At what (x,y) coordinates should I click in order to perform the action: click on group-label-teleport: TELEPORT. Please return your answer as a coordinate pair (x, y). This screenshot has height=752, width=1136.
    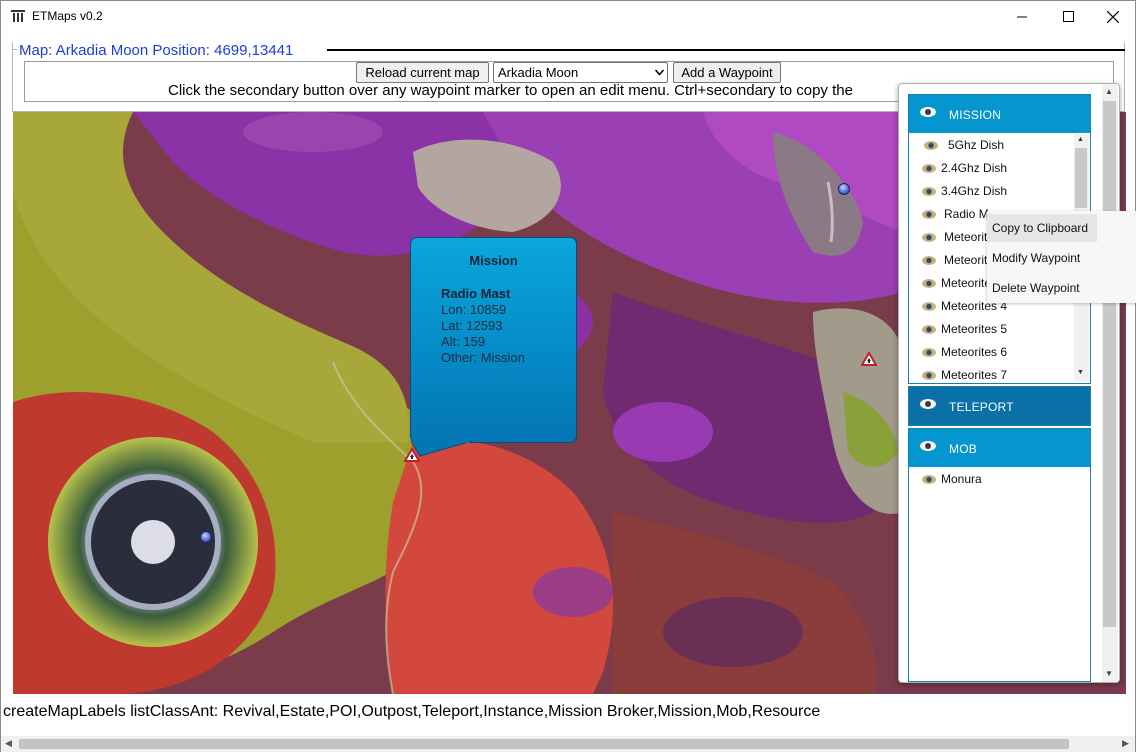
    Looking at the image, I should click on (981, 407).